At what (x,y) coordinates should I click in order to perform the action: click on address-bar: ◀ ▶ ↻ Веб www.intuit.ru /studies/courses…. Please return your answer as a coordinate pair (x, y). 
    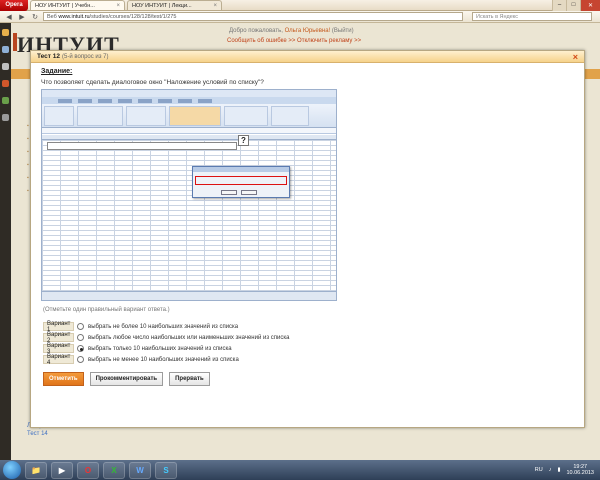
    Looking at the image, I should click on (300, 17).